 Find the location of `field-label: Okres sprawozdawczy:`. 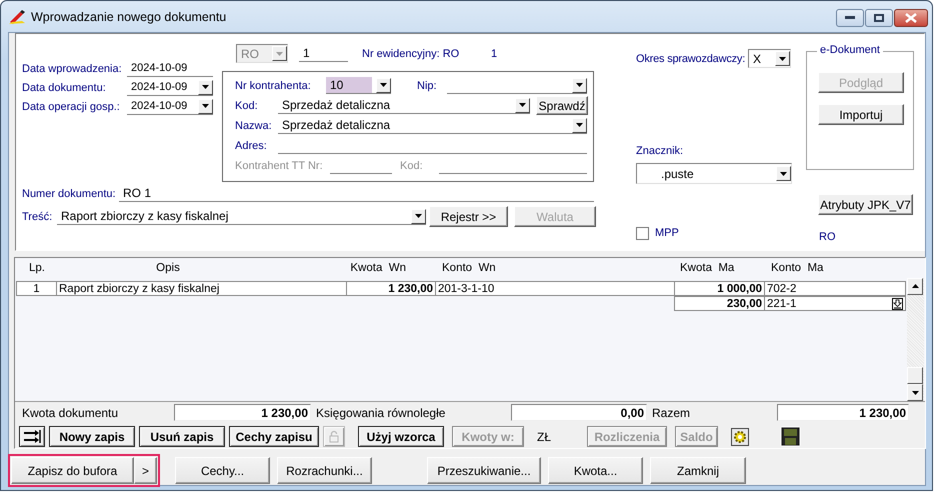

field-label: Okres sprawozdawczy: is located at coordinates (691, 58).